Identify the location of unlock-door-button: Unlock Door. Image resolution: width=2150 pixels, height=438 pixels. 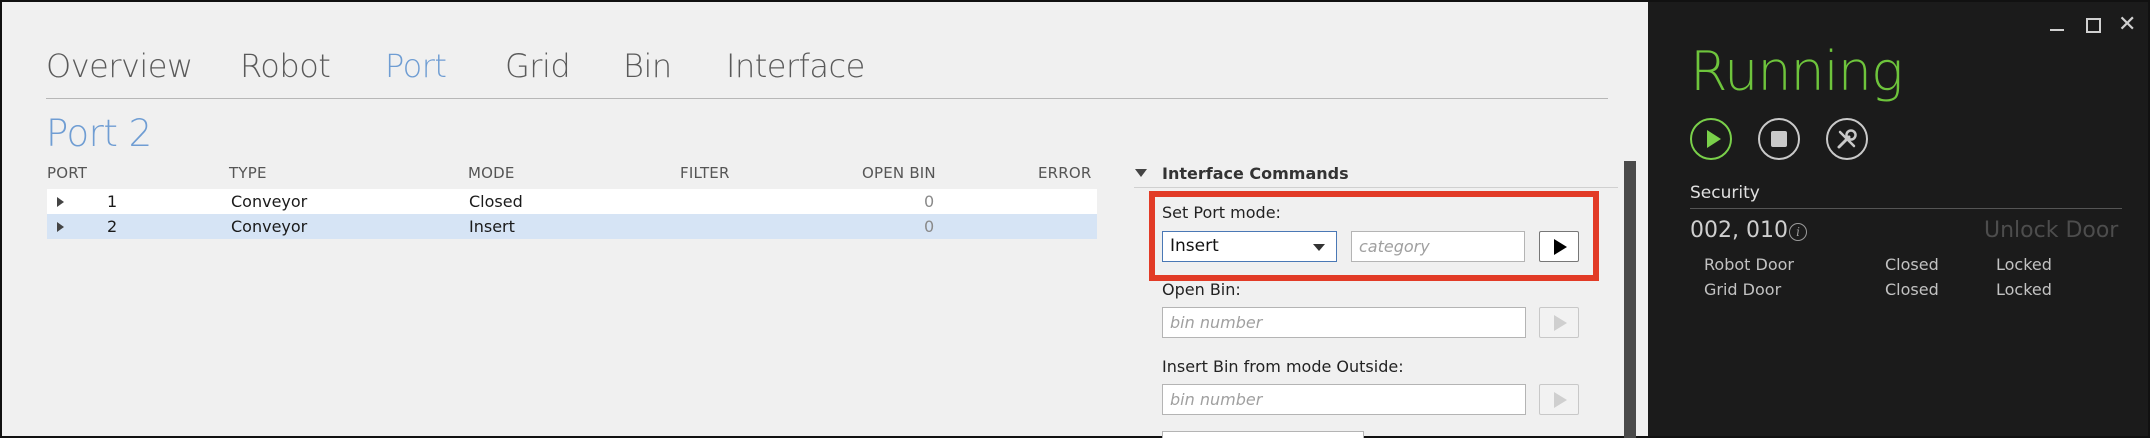
(2051, 230).